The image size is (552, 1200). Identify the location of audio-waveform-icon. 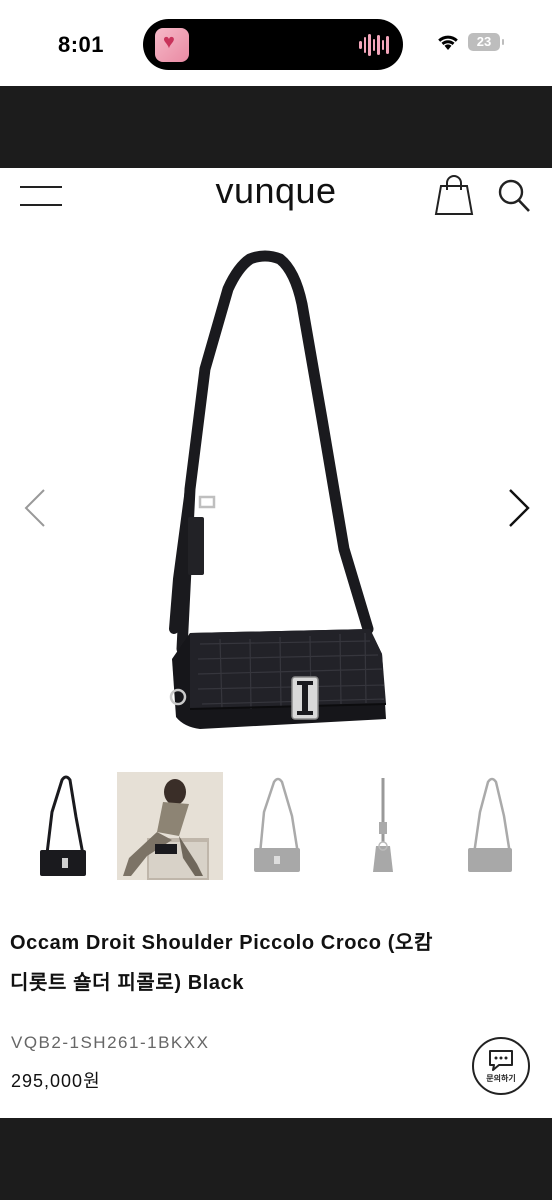
(374, 45).